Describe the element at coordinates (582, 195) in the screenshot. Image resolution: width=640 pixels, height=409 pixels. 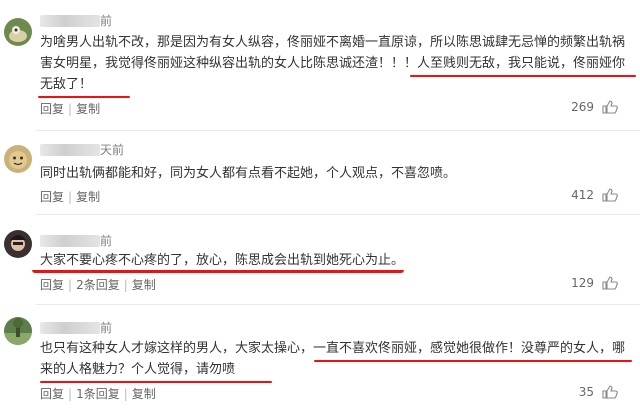
I see `like-count: 412` at that location.